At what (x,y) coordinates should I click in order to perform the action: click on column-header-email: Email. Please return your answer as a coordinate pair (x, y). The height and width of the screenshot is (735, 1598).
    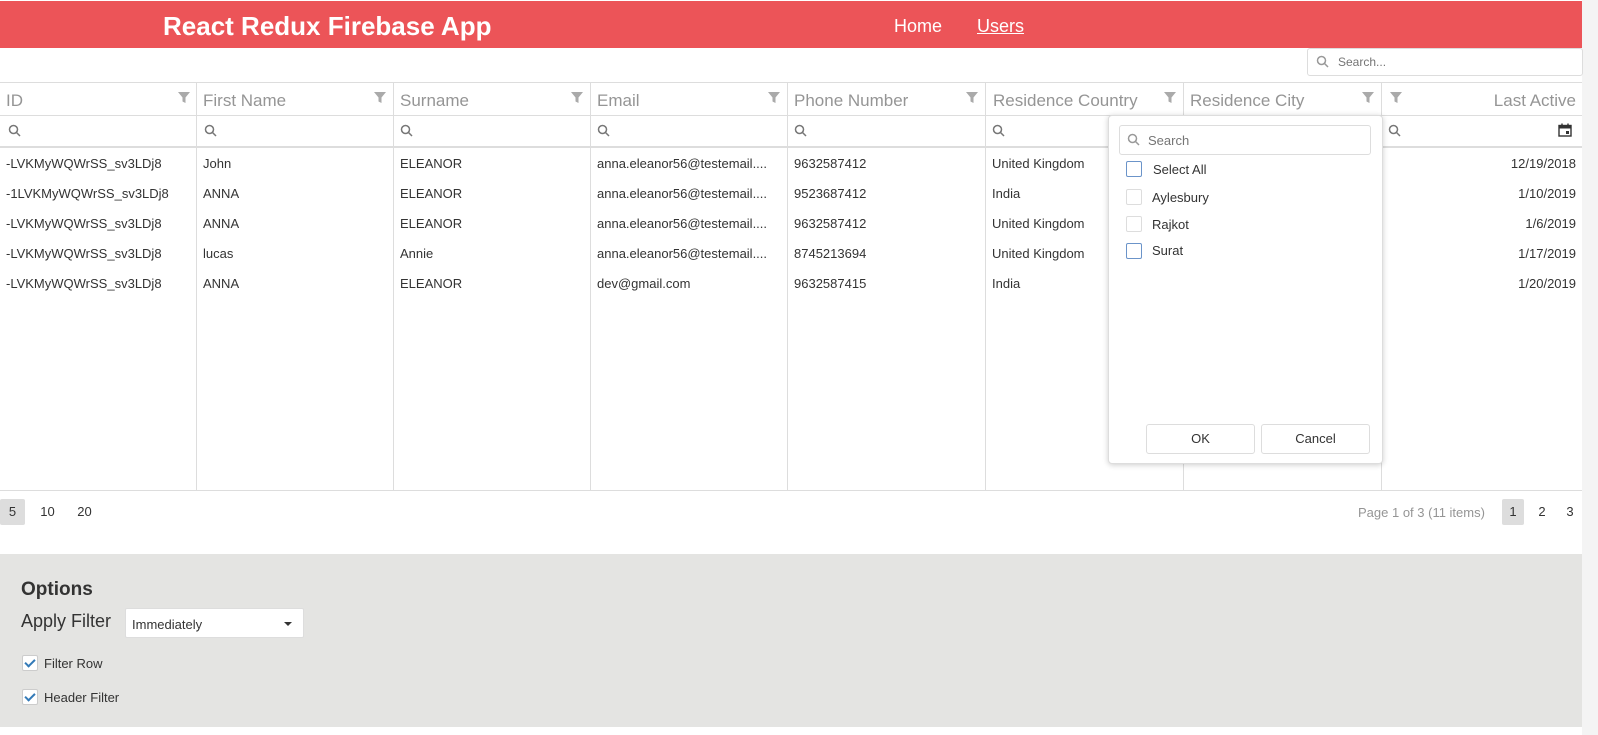
    Looking at the image, I should click on (688, 99).